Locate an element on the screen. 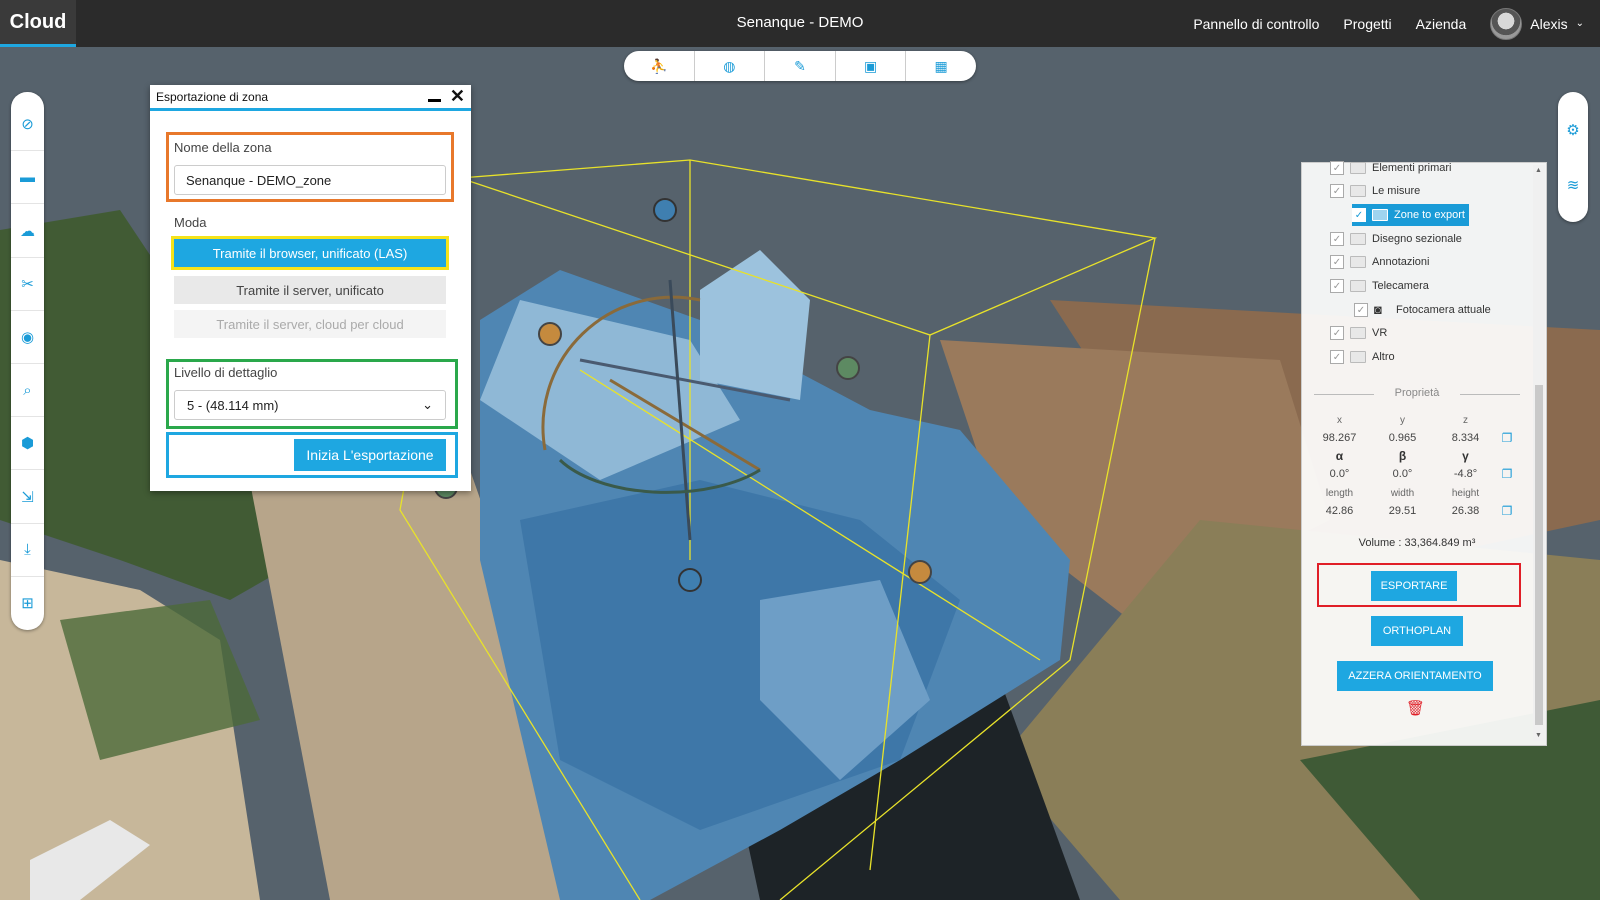 This screenshot has height=900, width=1600. prop-value: 98.267 is located at coordinates (1339, 438).